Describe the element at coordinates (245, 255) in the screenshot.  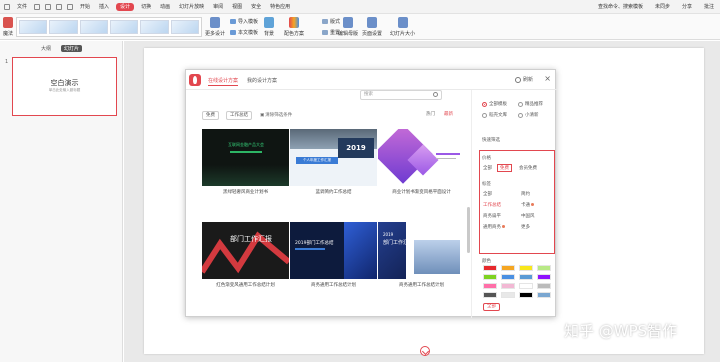
I see `template-card: 部门工作汇报 红色渐变风通用工作总结计划` at that location.